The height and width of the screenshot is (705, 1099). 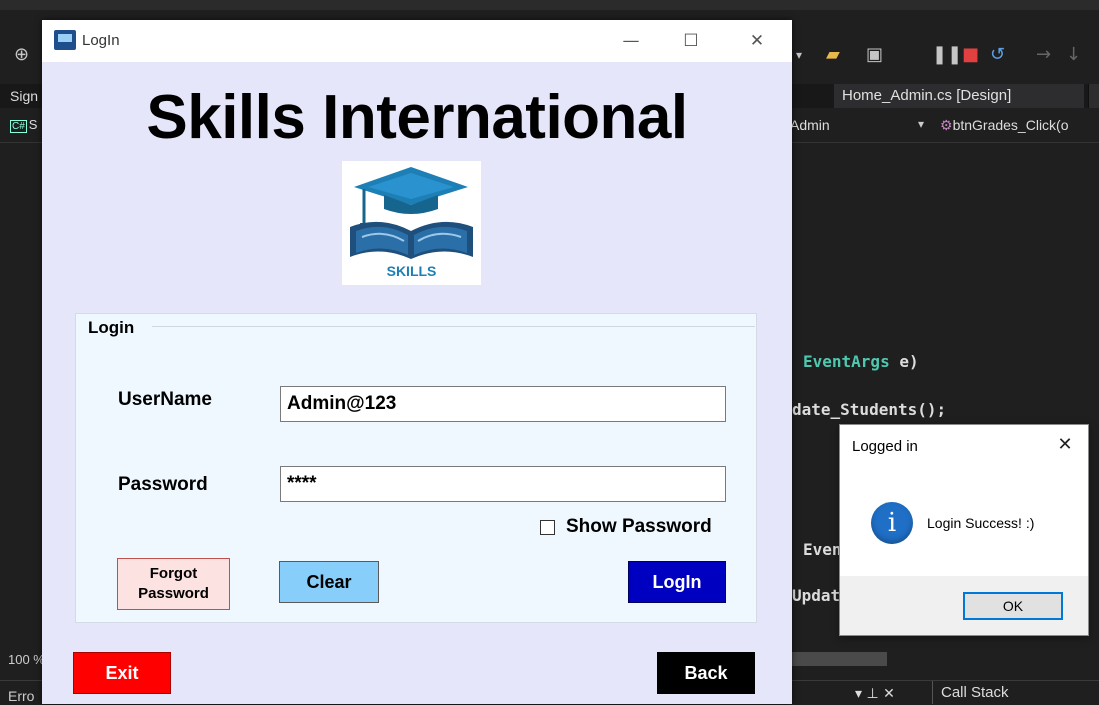 I want to click on nav-project-dropdown: C# S, so click(x=23, y=125).